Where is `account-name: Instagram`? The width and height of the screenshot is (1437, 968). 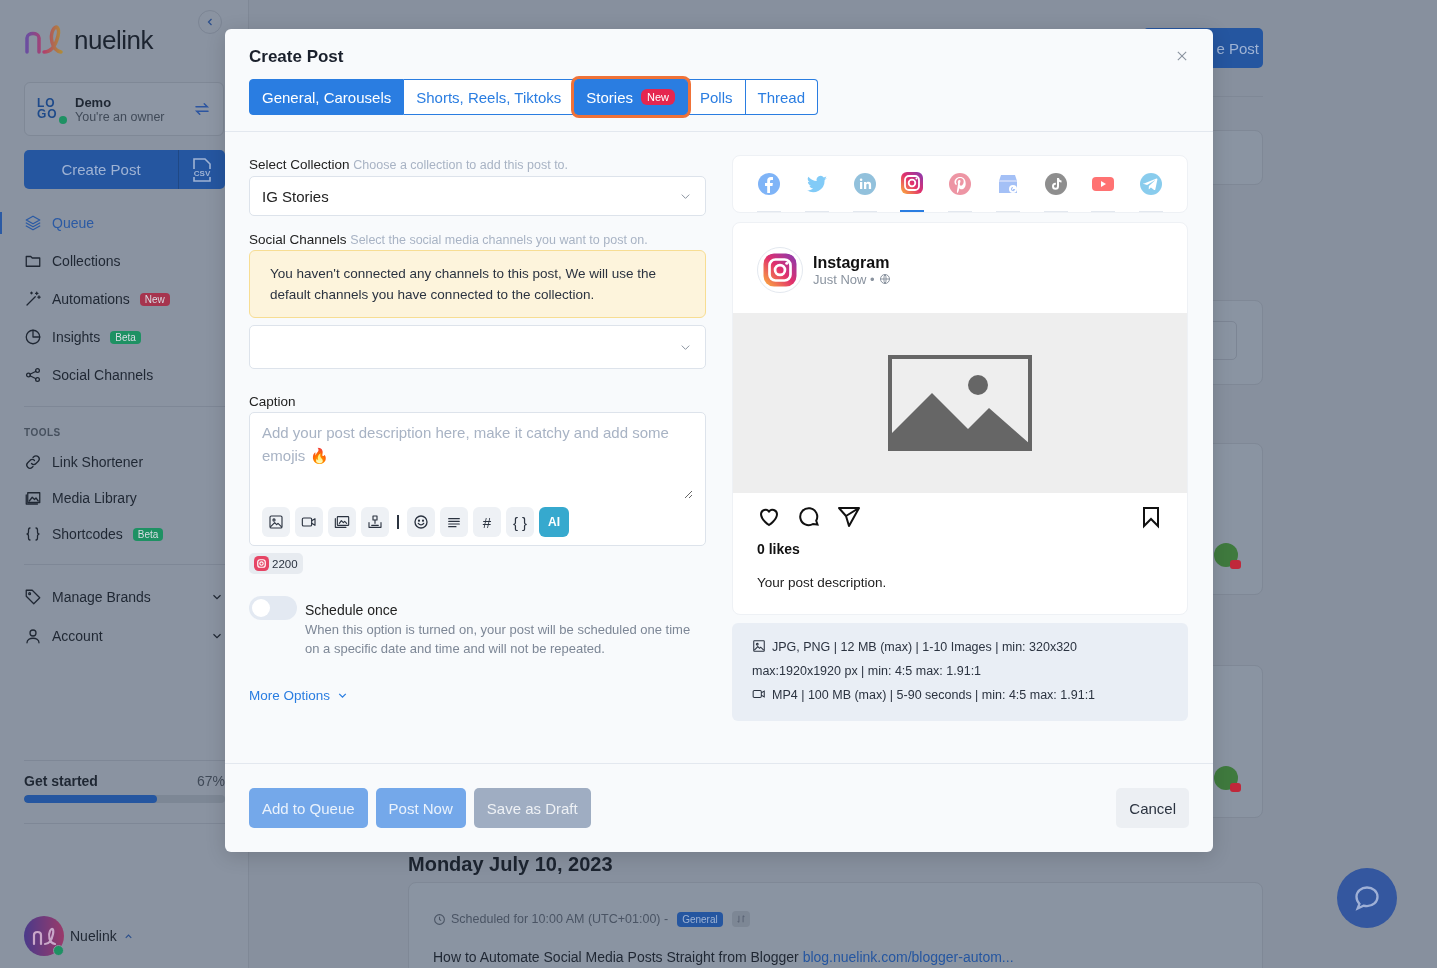 account-name: Instagram is located at coordinates (852, 262).